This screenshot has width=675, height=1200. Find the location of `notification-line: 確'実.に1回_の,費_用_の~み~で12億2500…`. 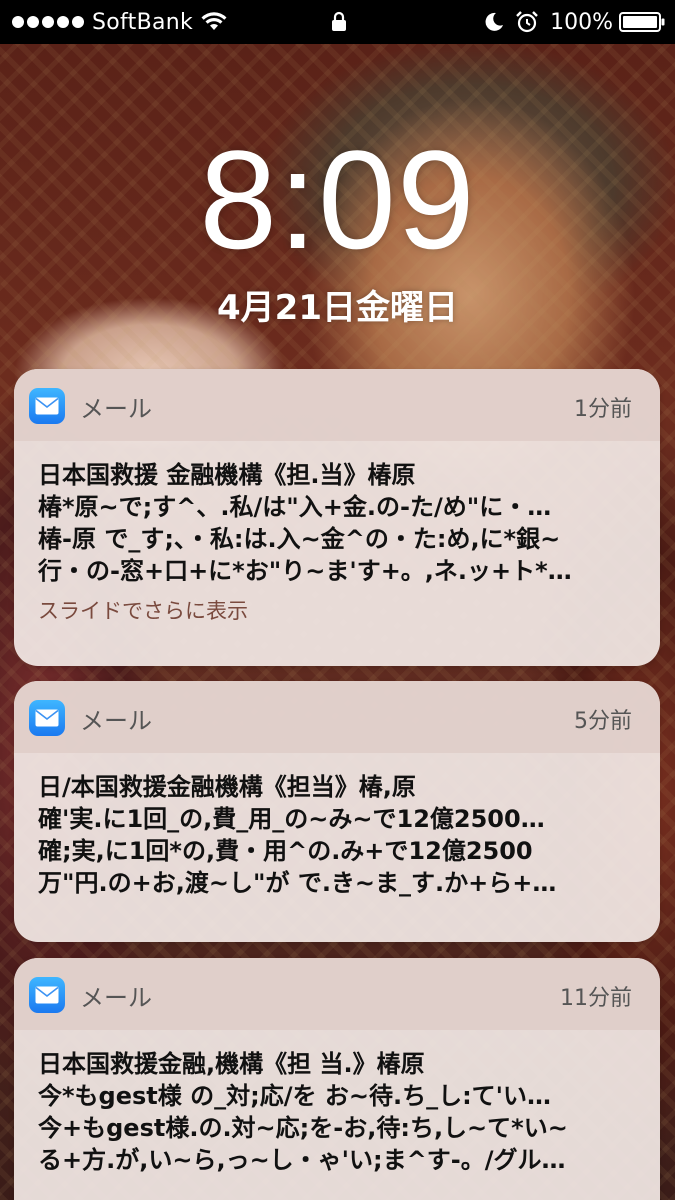

notification-line: 確'実.に1回_の,費_用_の~み~で12億2500… is located at coordinates (291, 819).